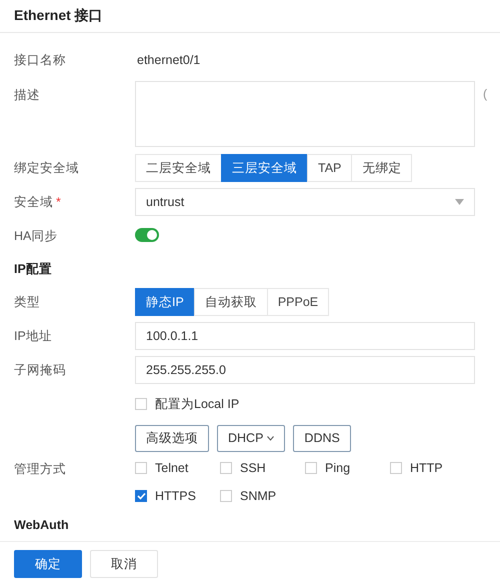 Image resolution: width=500 pixels, height=581 pixels. Describe the element at coordinates (165, 302) in the screenshot. I see `segment-option: 静态IP` at that location.